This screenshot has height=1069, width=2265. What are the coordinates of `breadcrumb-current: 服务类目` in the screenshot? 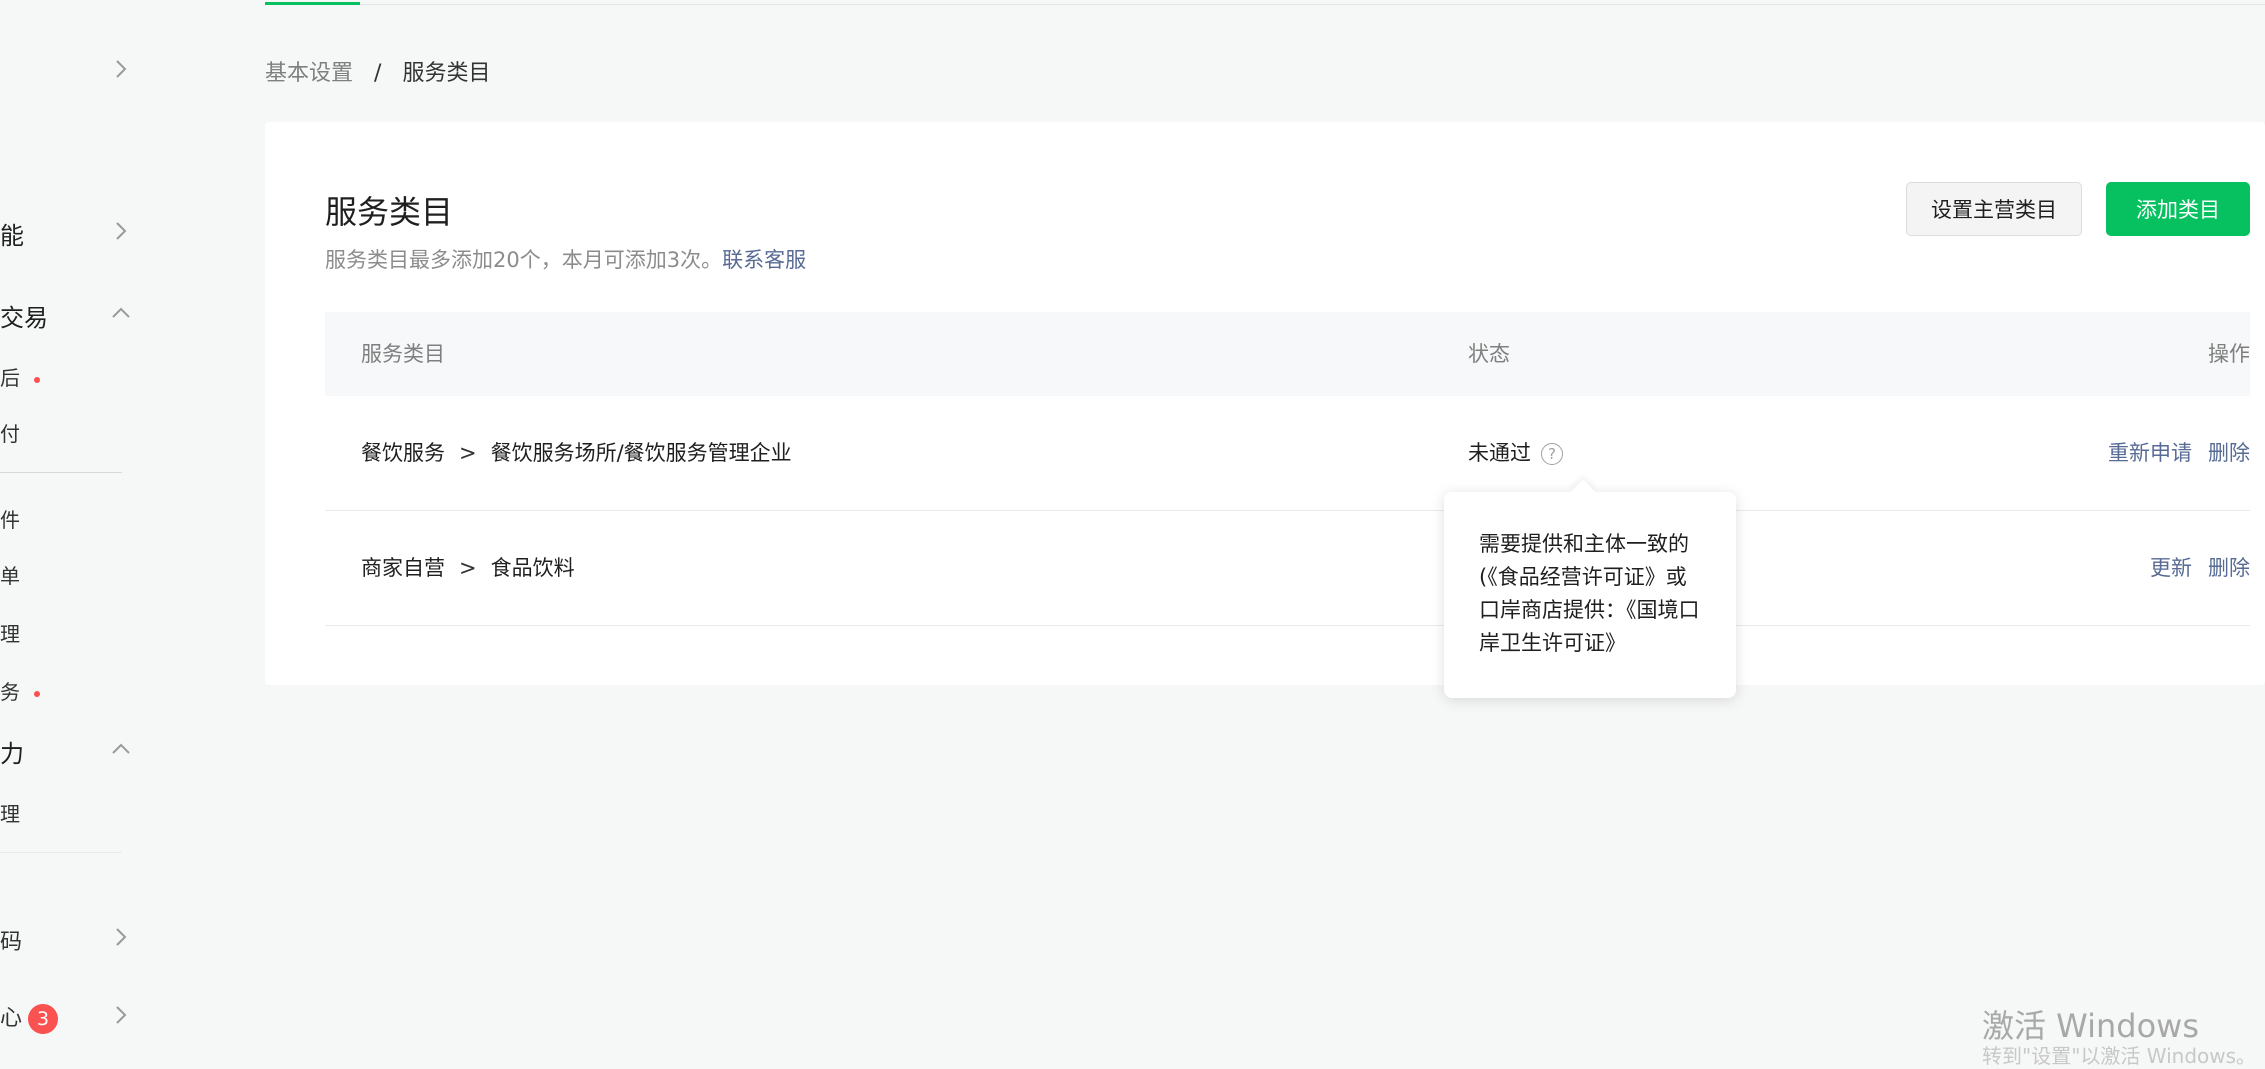 It's located at (446, 73).